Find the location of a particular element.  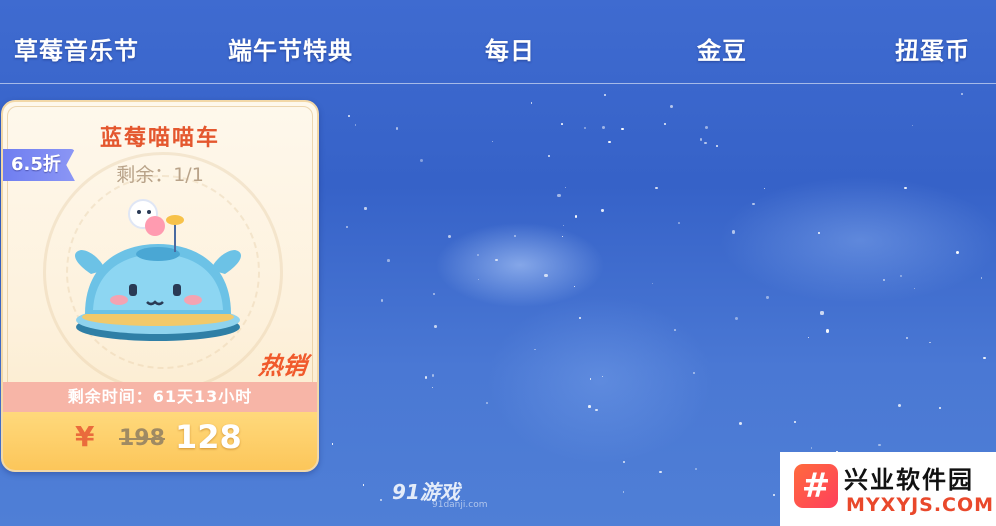

tab-gold-beans: 金豆 is located at coordinates (722, 51).